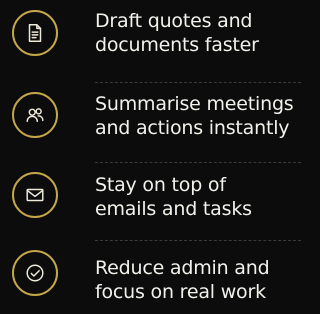 The width and height of the screenshot is (320, 314). Describe the element at coordinates (194, 104) in the screenshot. I see `feature-line: Summarise meetings` at that location.